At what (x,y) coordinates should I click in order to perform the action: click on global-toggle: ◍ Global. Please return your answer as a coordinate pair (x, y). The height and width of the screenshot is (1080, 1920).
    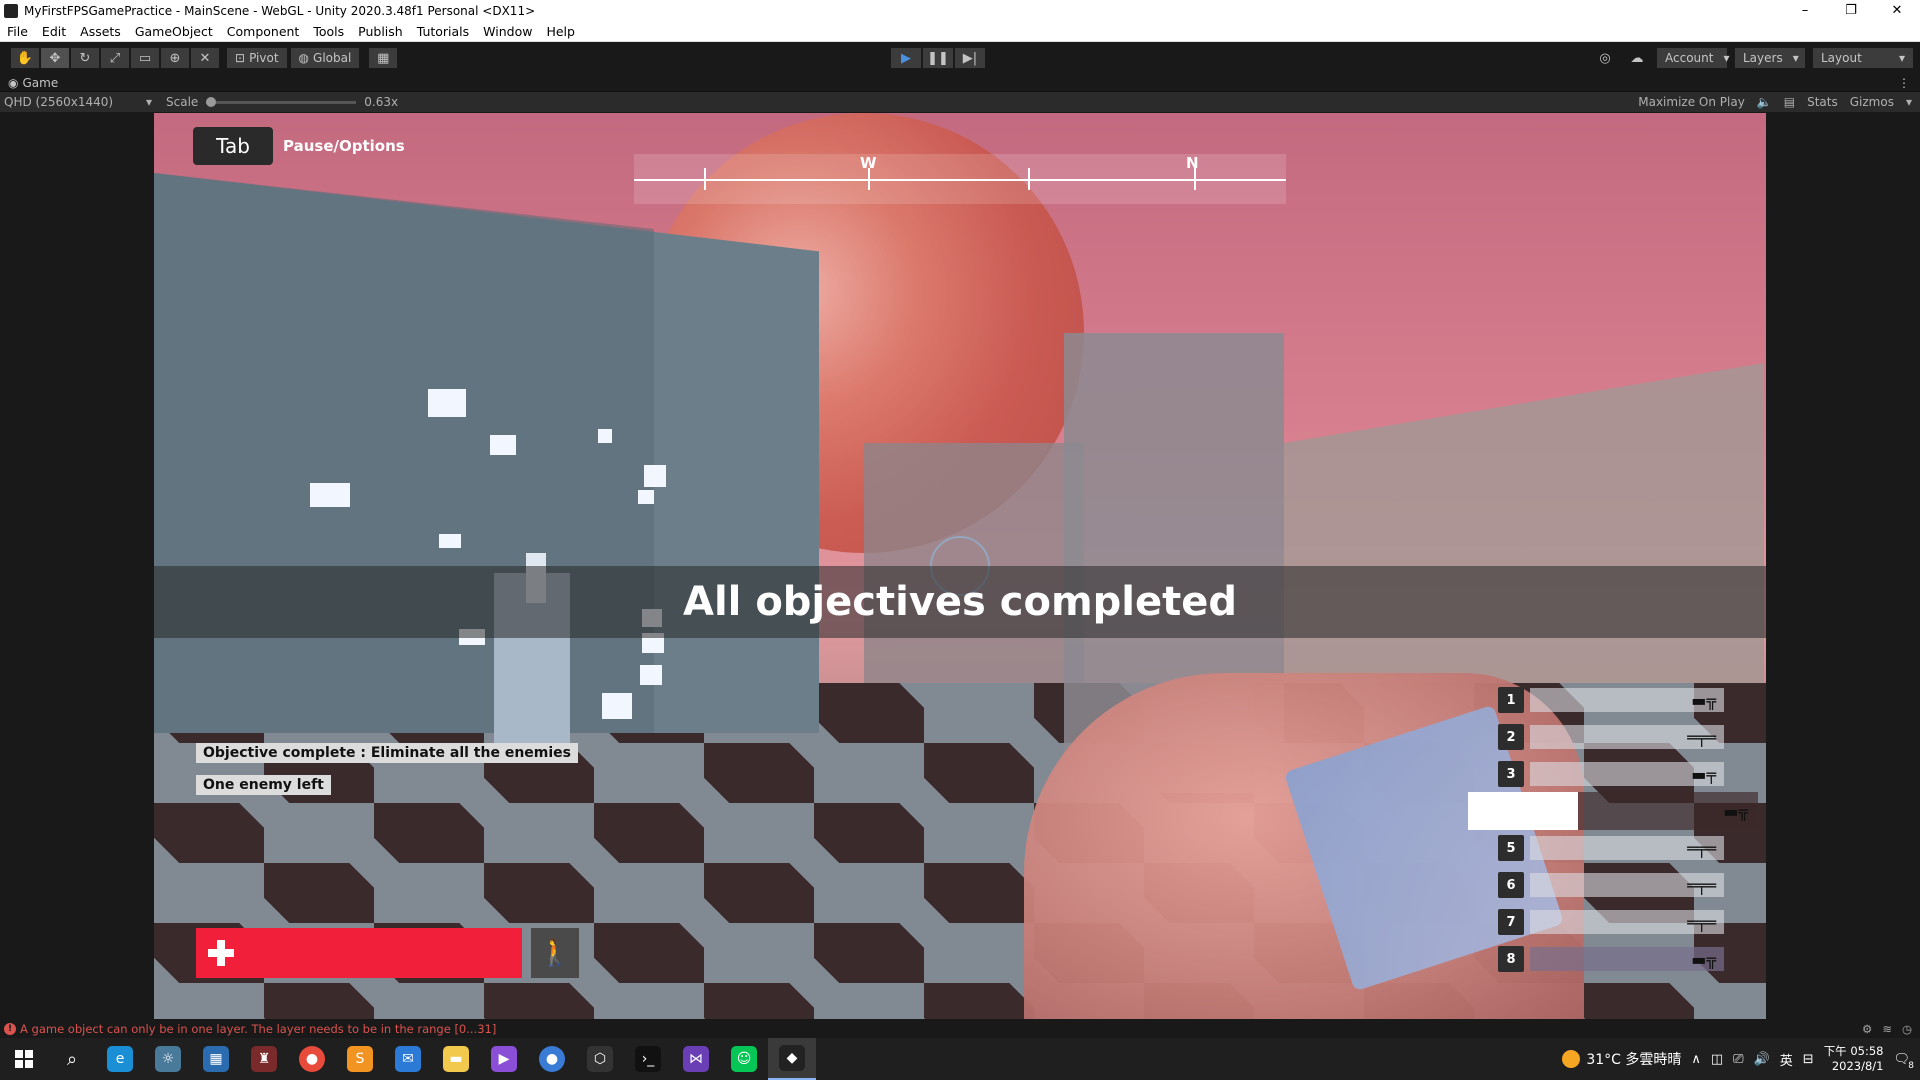
    Looking at the image, I should click on (325, 58).